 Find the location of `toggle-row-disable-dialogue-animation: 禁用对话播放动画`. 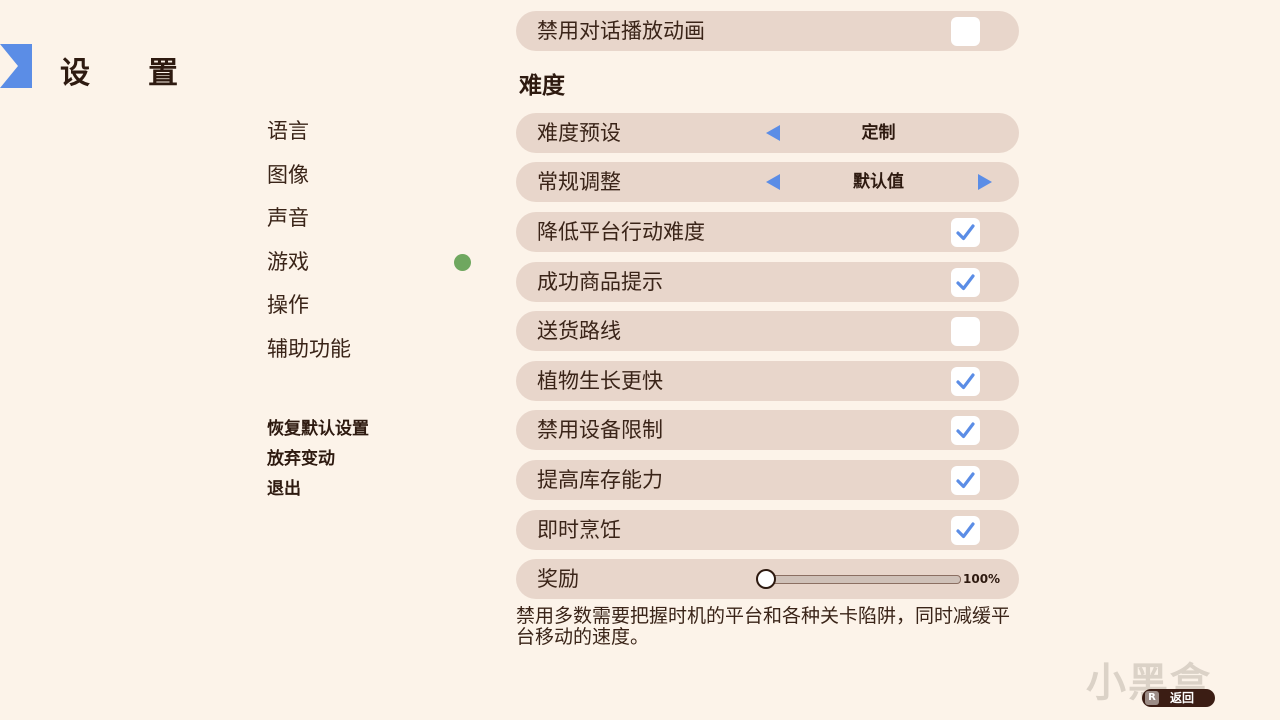

toggle-row-disable-dialogue-animation: 禁用对话播放动画 is located at coordinates (767, 31).